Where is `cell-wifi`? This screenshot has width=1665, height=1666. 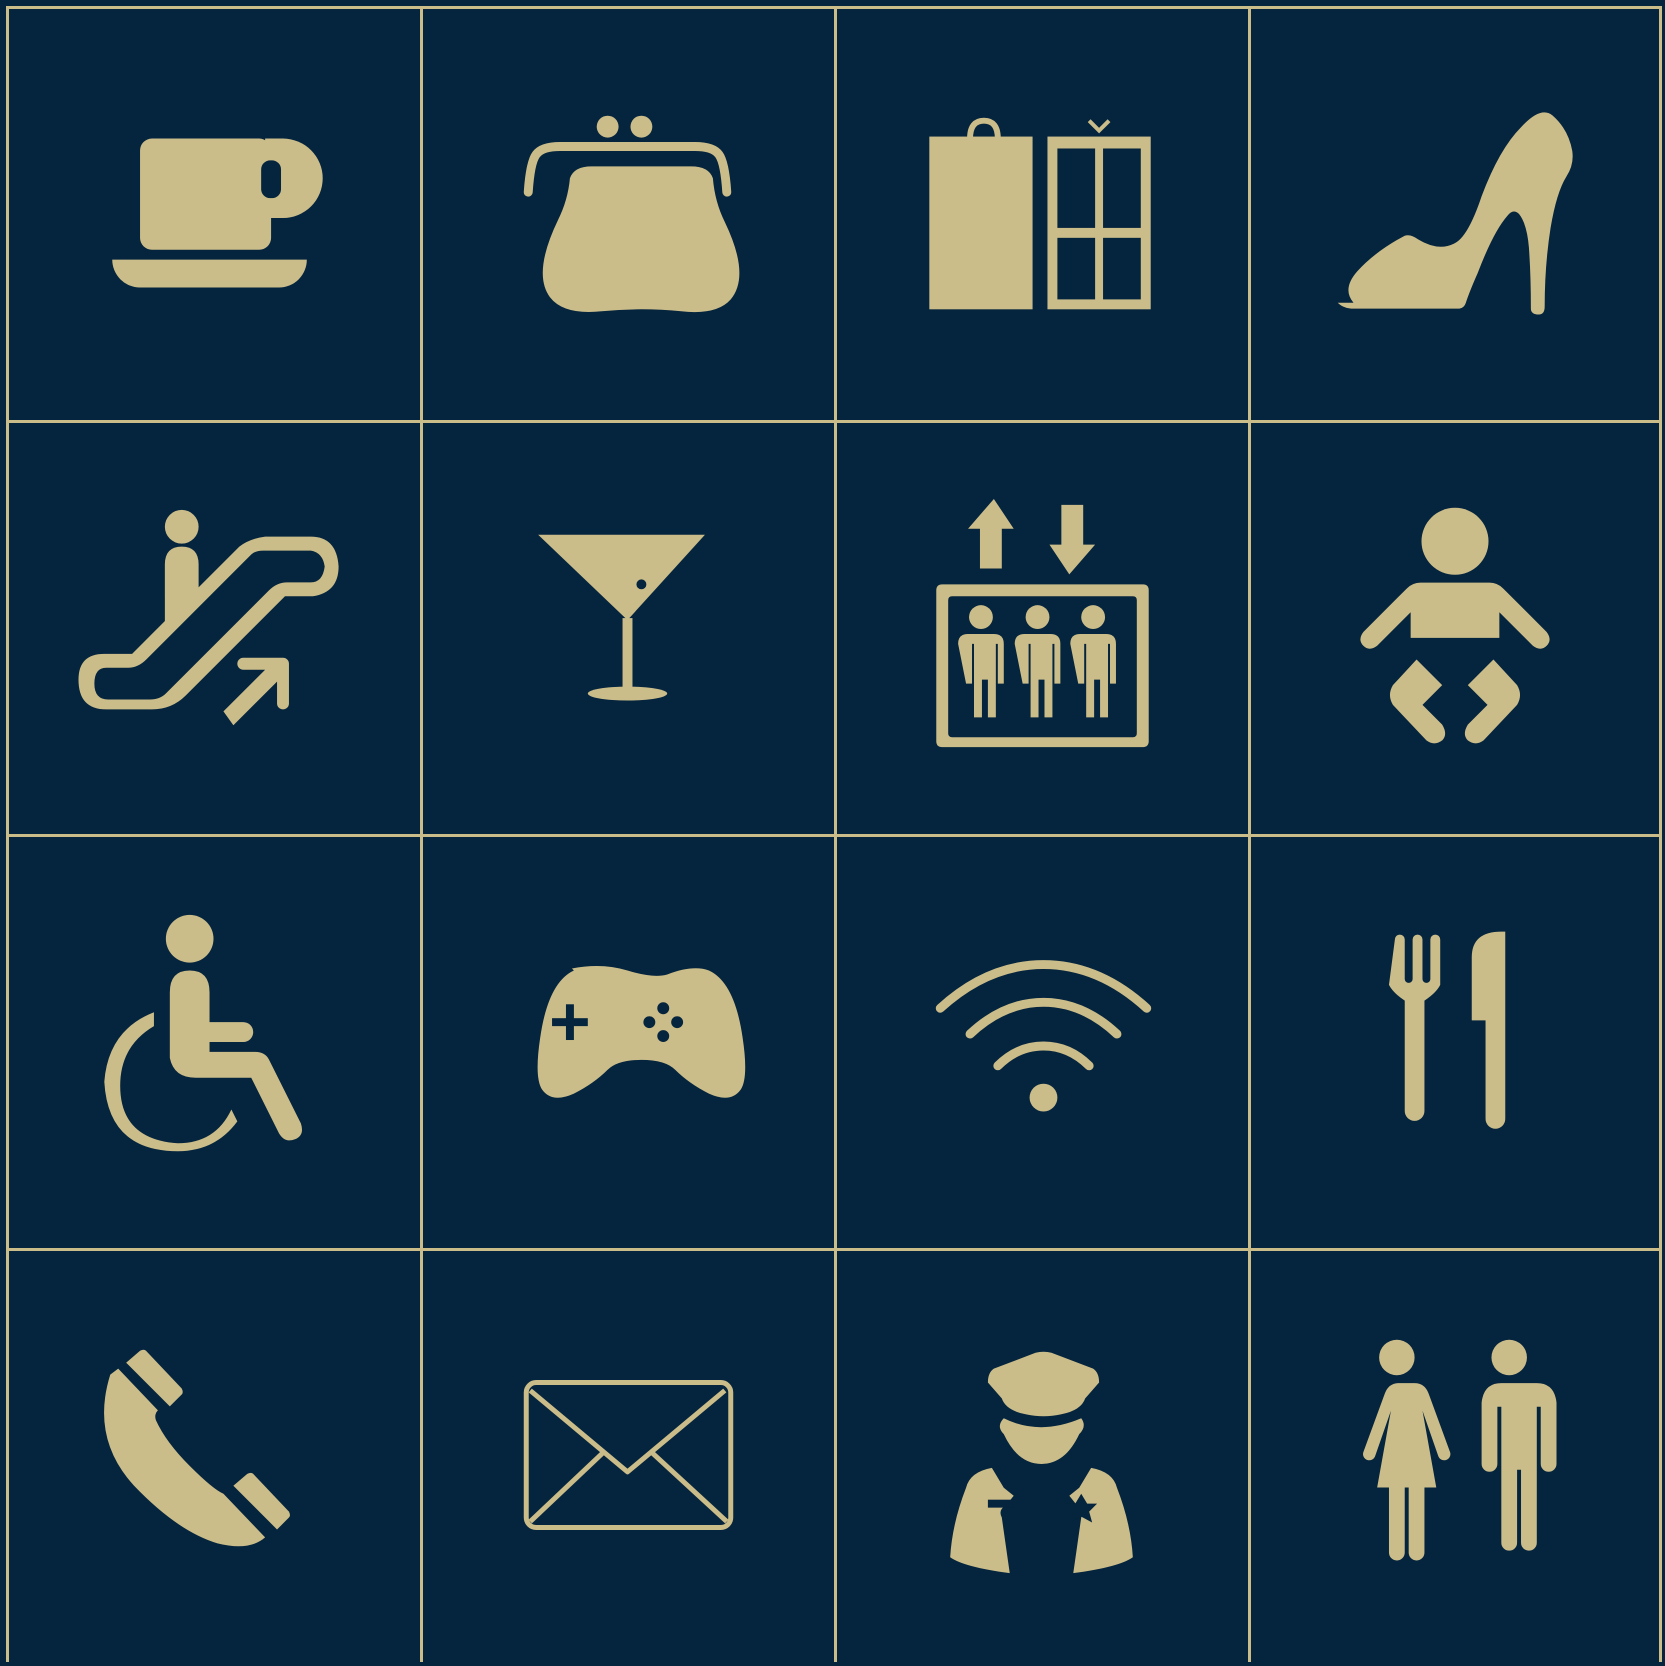
cell-wifi is located at coordinates (1041, 1041).